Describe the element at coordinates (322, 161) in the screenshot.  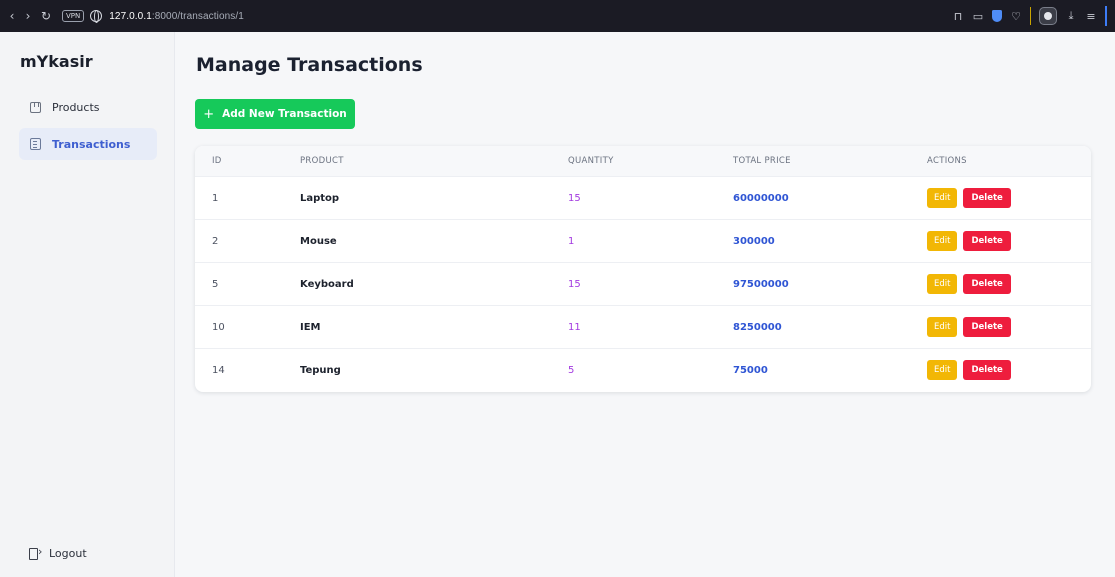
I see `column-header-product: PRODUCT` at that location.